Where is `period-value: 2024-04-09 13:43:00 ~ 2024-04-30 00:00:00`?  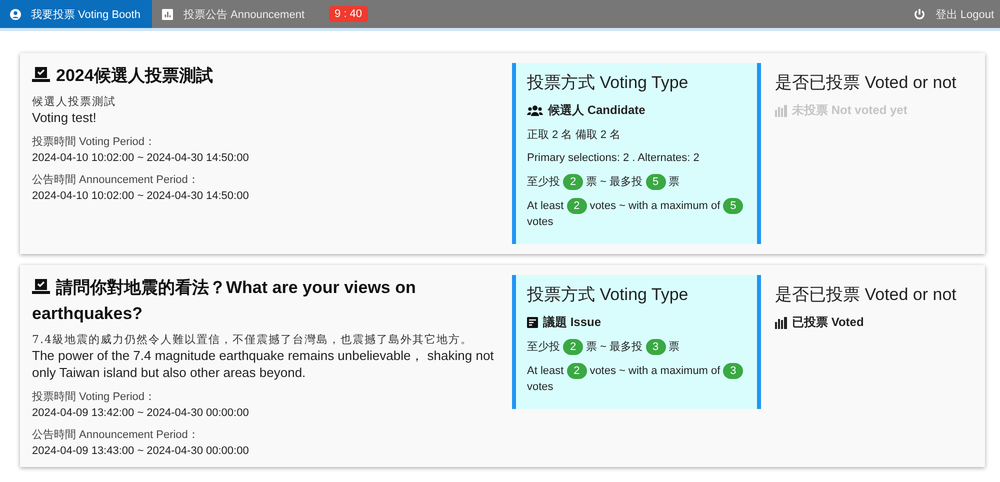
period-value: 2024-04-09 13:43:00 ~ 2024-04-30 00:00:00 is located at coordinates (141, 451).